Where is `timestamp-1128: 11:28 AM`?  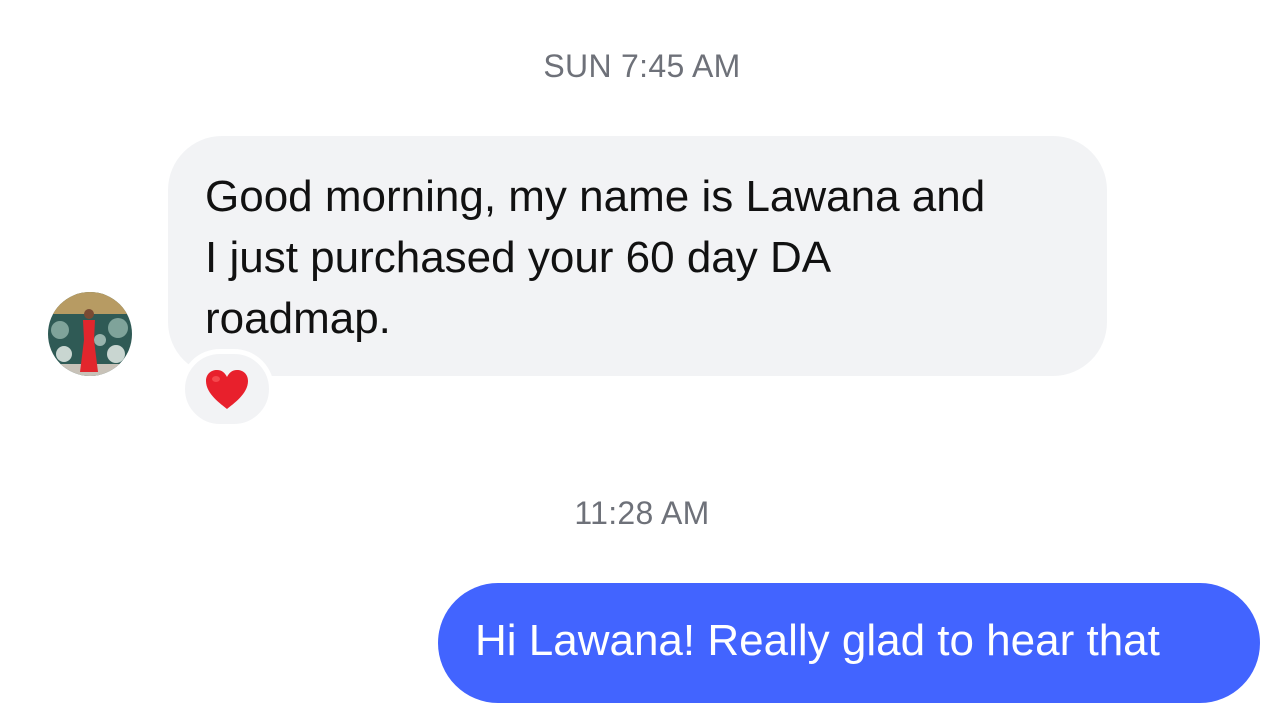 timestamp-1128: 11:28 AM is located at coordinates (642, 513).